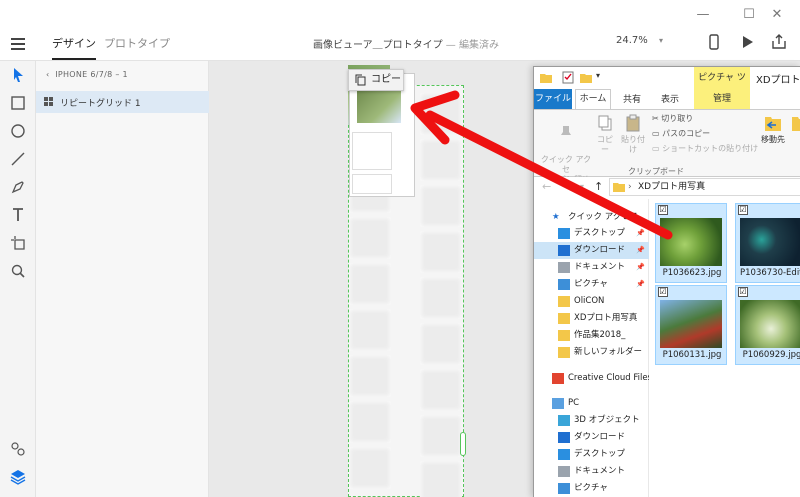 This screenshot has width=800, height=497. What do you see at coordinates (591, 267) in the screenshot?
I see `nav-item: ドキュメント 📌` at bounding box center [591, 267].